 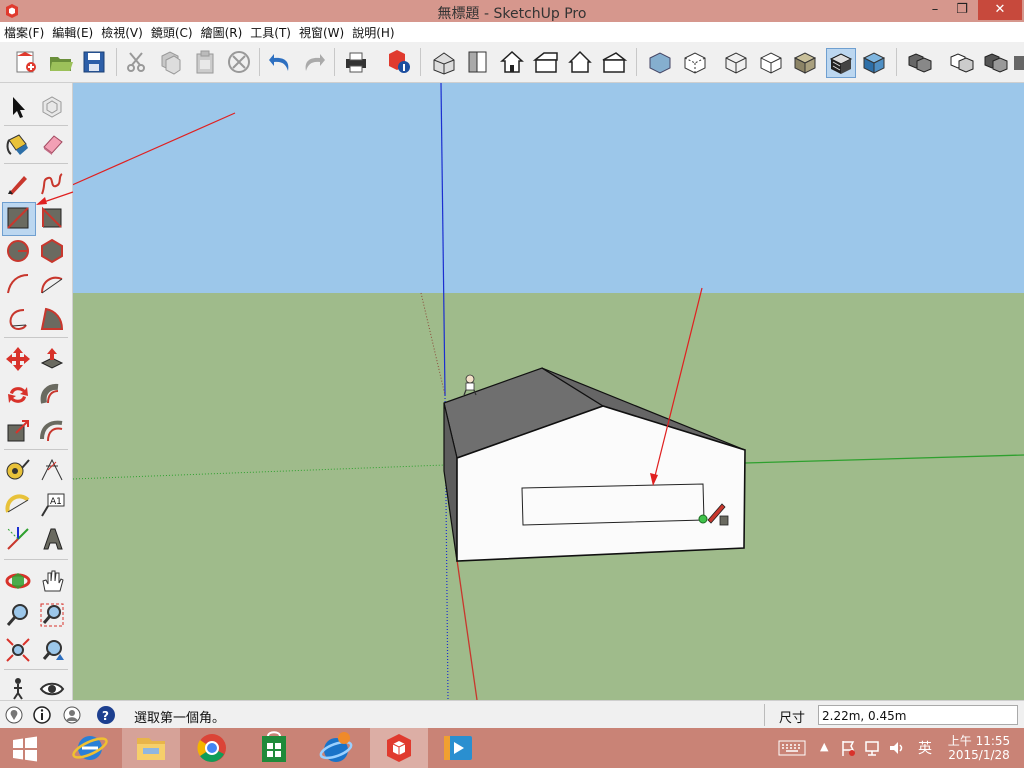 What do you see at coordinates (18, 539) in the screenshot?
I see `axes-icon` at bounding box center [18, 539].